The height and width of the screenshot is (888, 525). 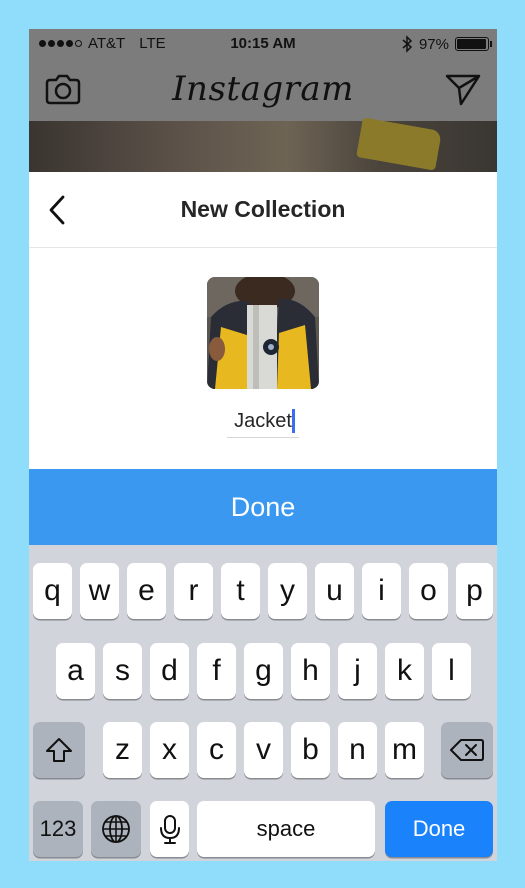 What do you see at coordinates (263, 333) in the screenshot?
I see `collection-cover-image` at bounding box center [263, 333].